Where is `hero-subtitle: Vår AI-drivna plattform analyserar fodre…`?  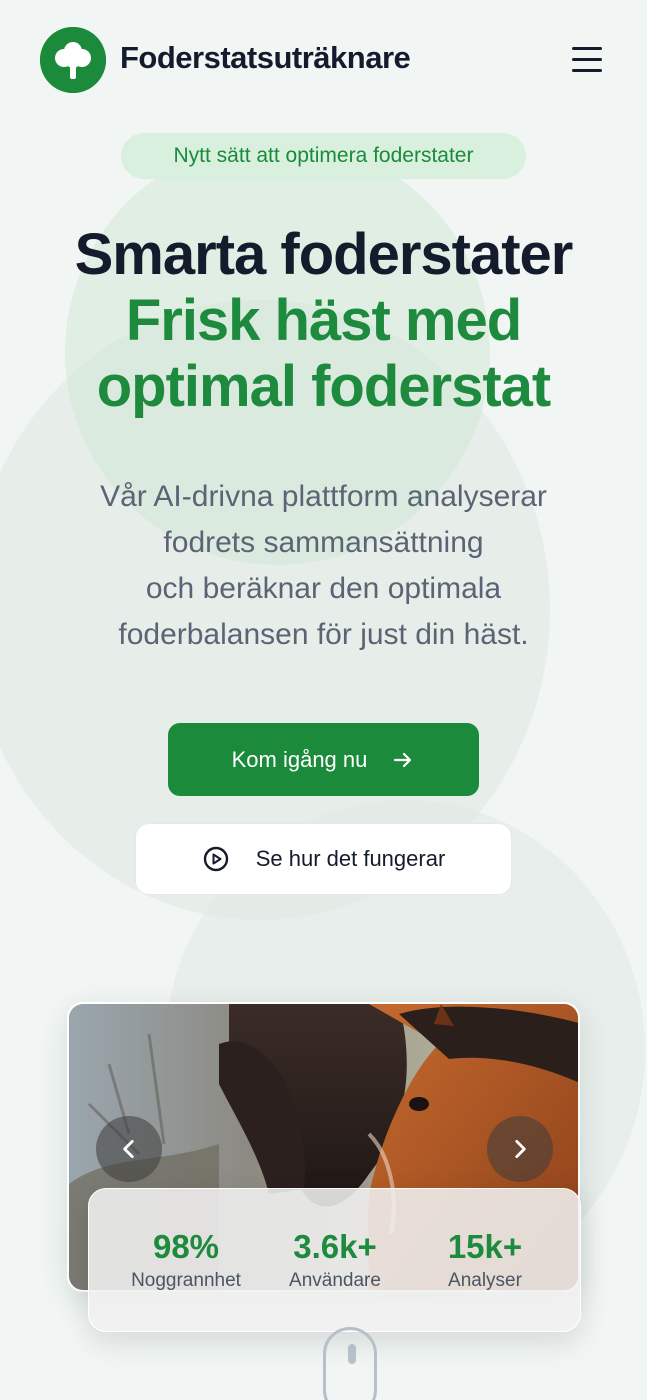 hero-subtitle: Vår AI-drivna plattform analyserar fodre… is located at coordinates (323, 566).